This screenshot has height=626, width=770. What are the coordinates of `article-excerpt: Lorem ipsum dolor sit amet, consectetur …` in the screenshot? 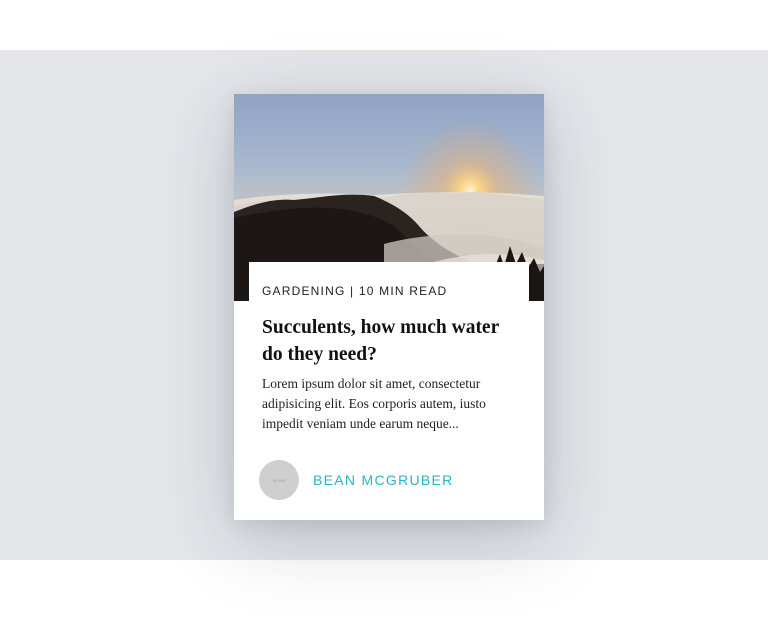 It's located at (374, 403).